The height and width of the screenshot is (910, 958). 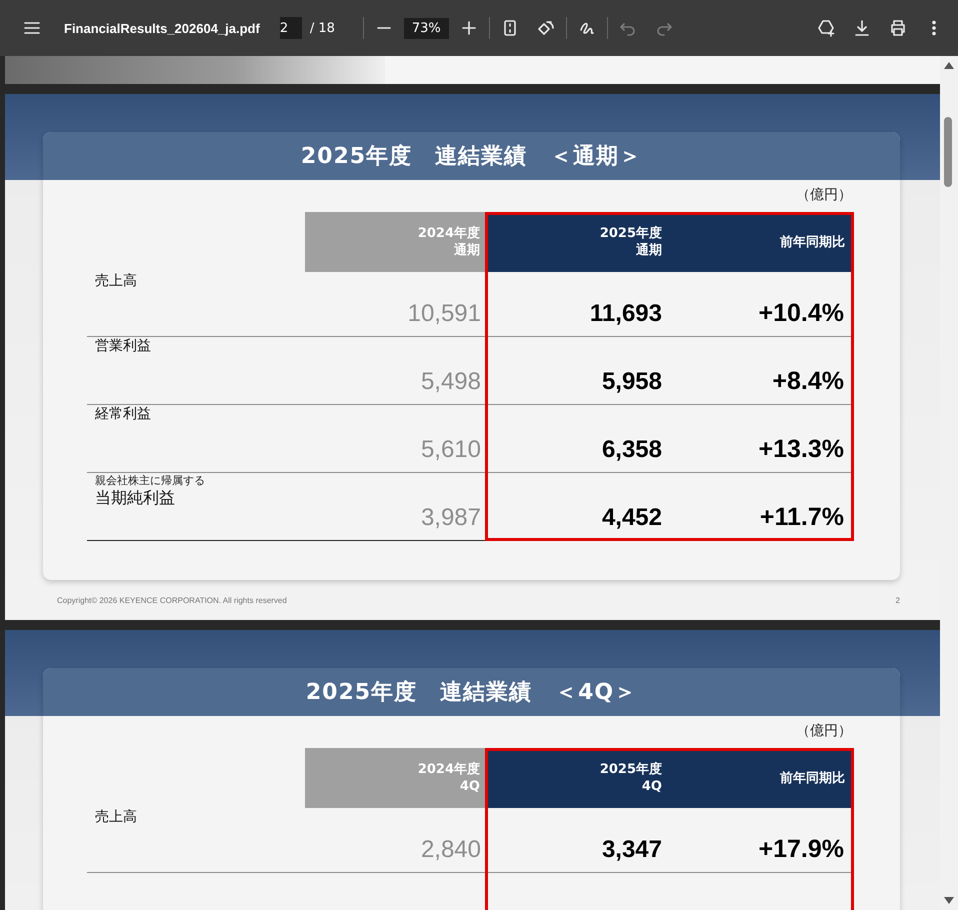 I want to click on slide-title: 2025年度 連結業績 ＜通期＞, so click(x=471, y=156).